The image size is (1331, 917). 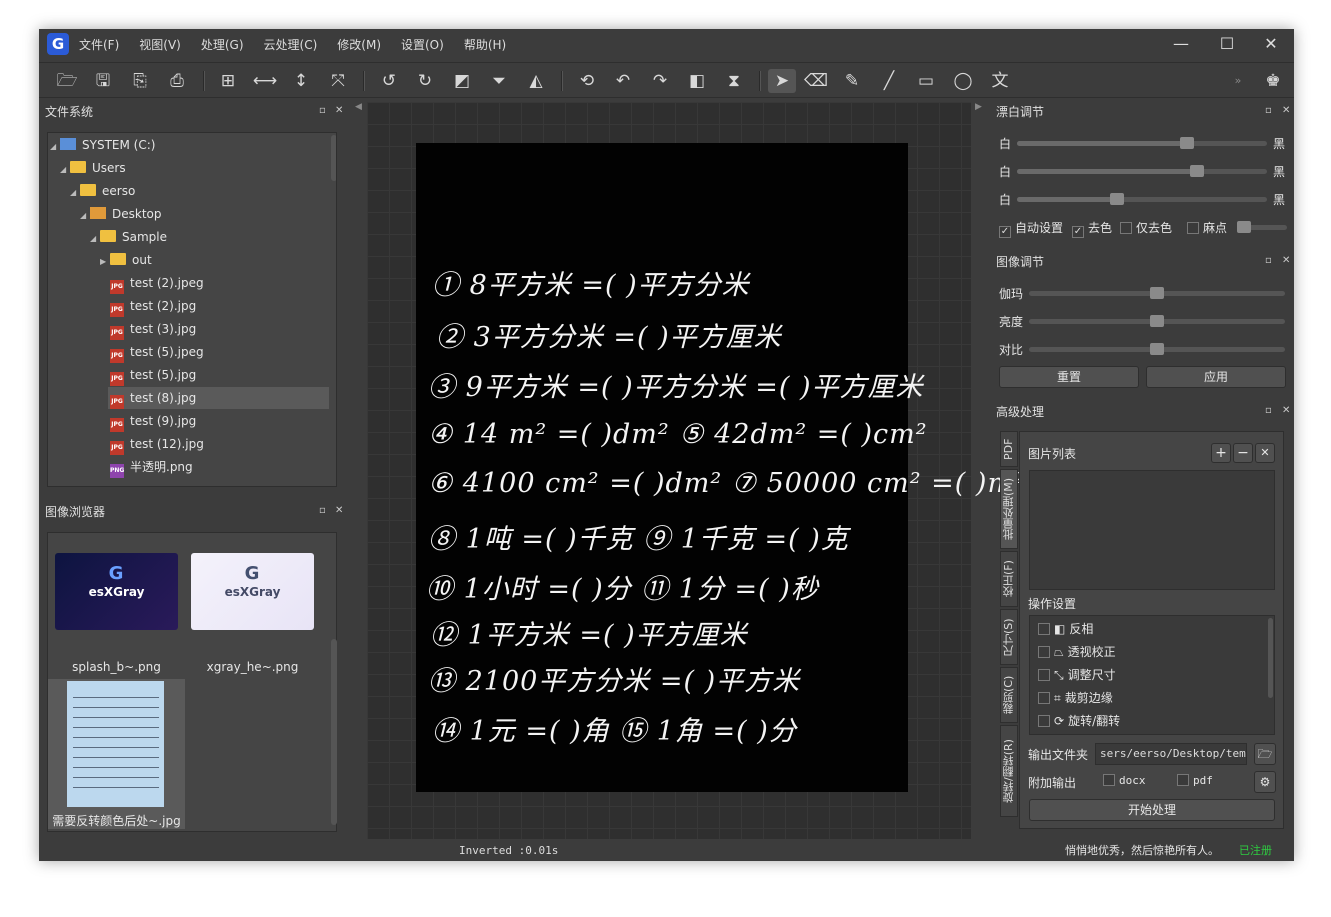 I want to click on flip-vertical-icon: ⏷, so click(x=499, y=81).